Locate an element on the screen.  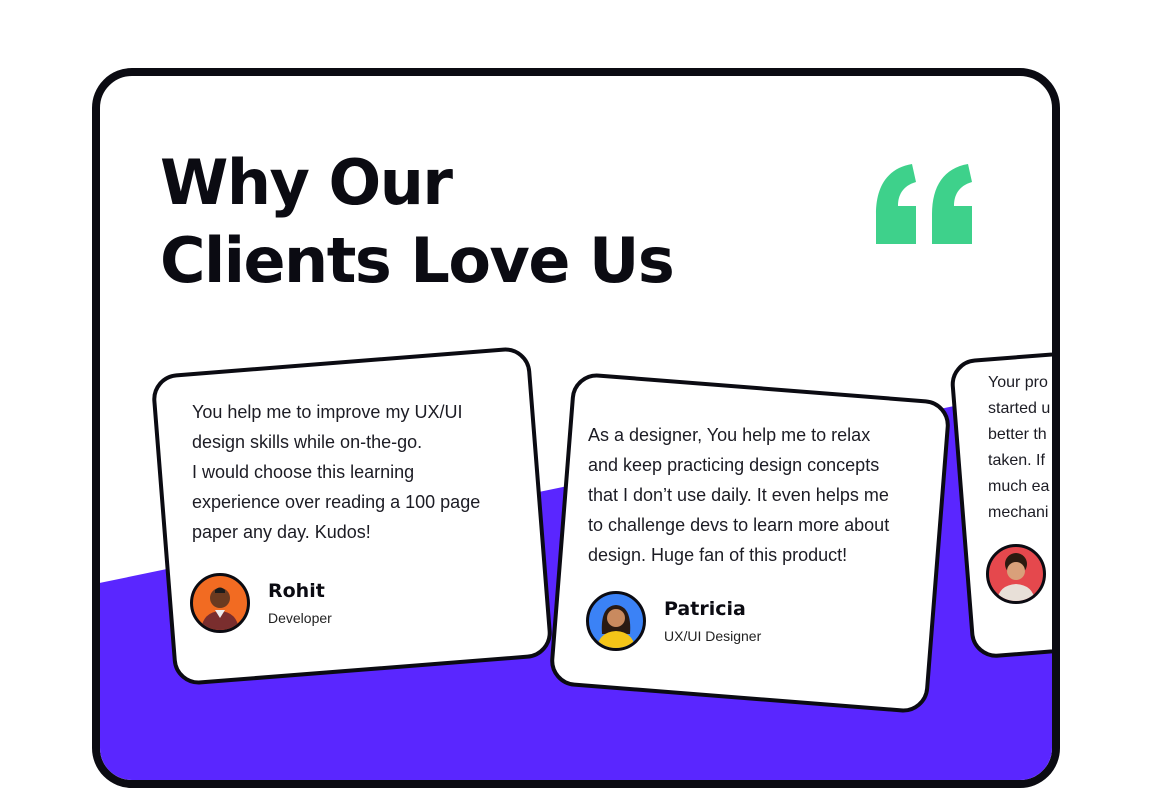
quote-icon is located at coordinates (924, 204).